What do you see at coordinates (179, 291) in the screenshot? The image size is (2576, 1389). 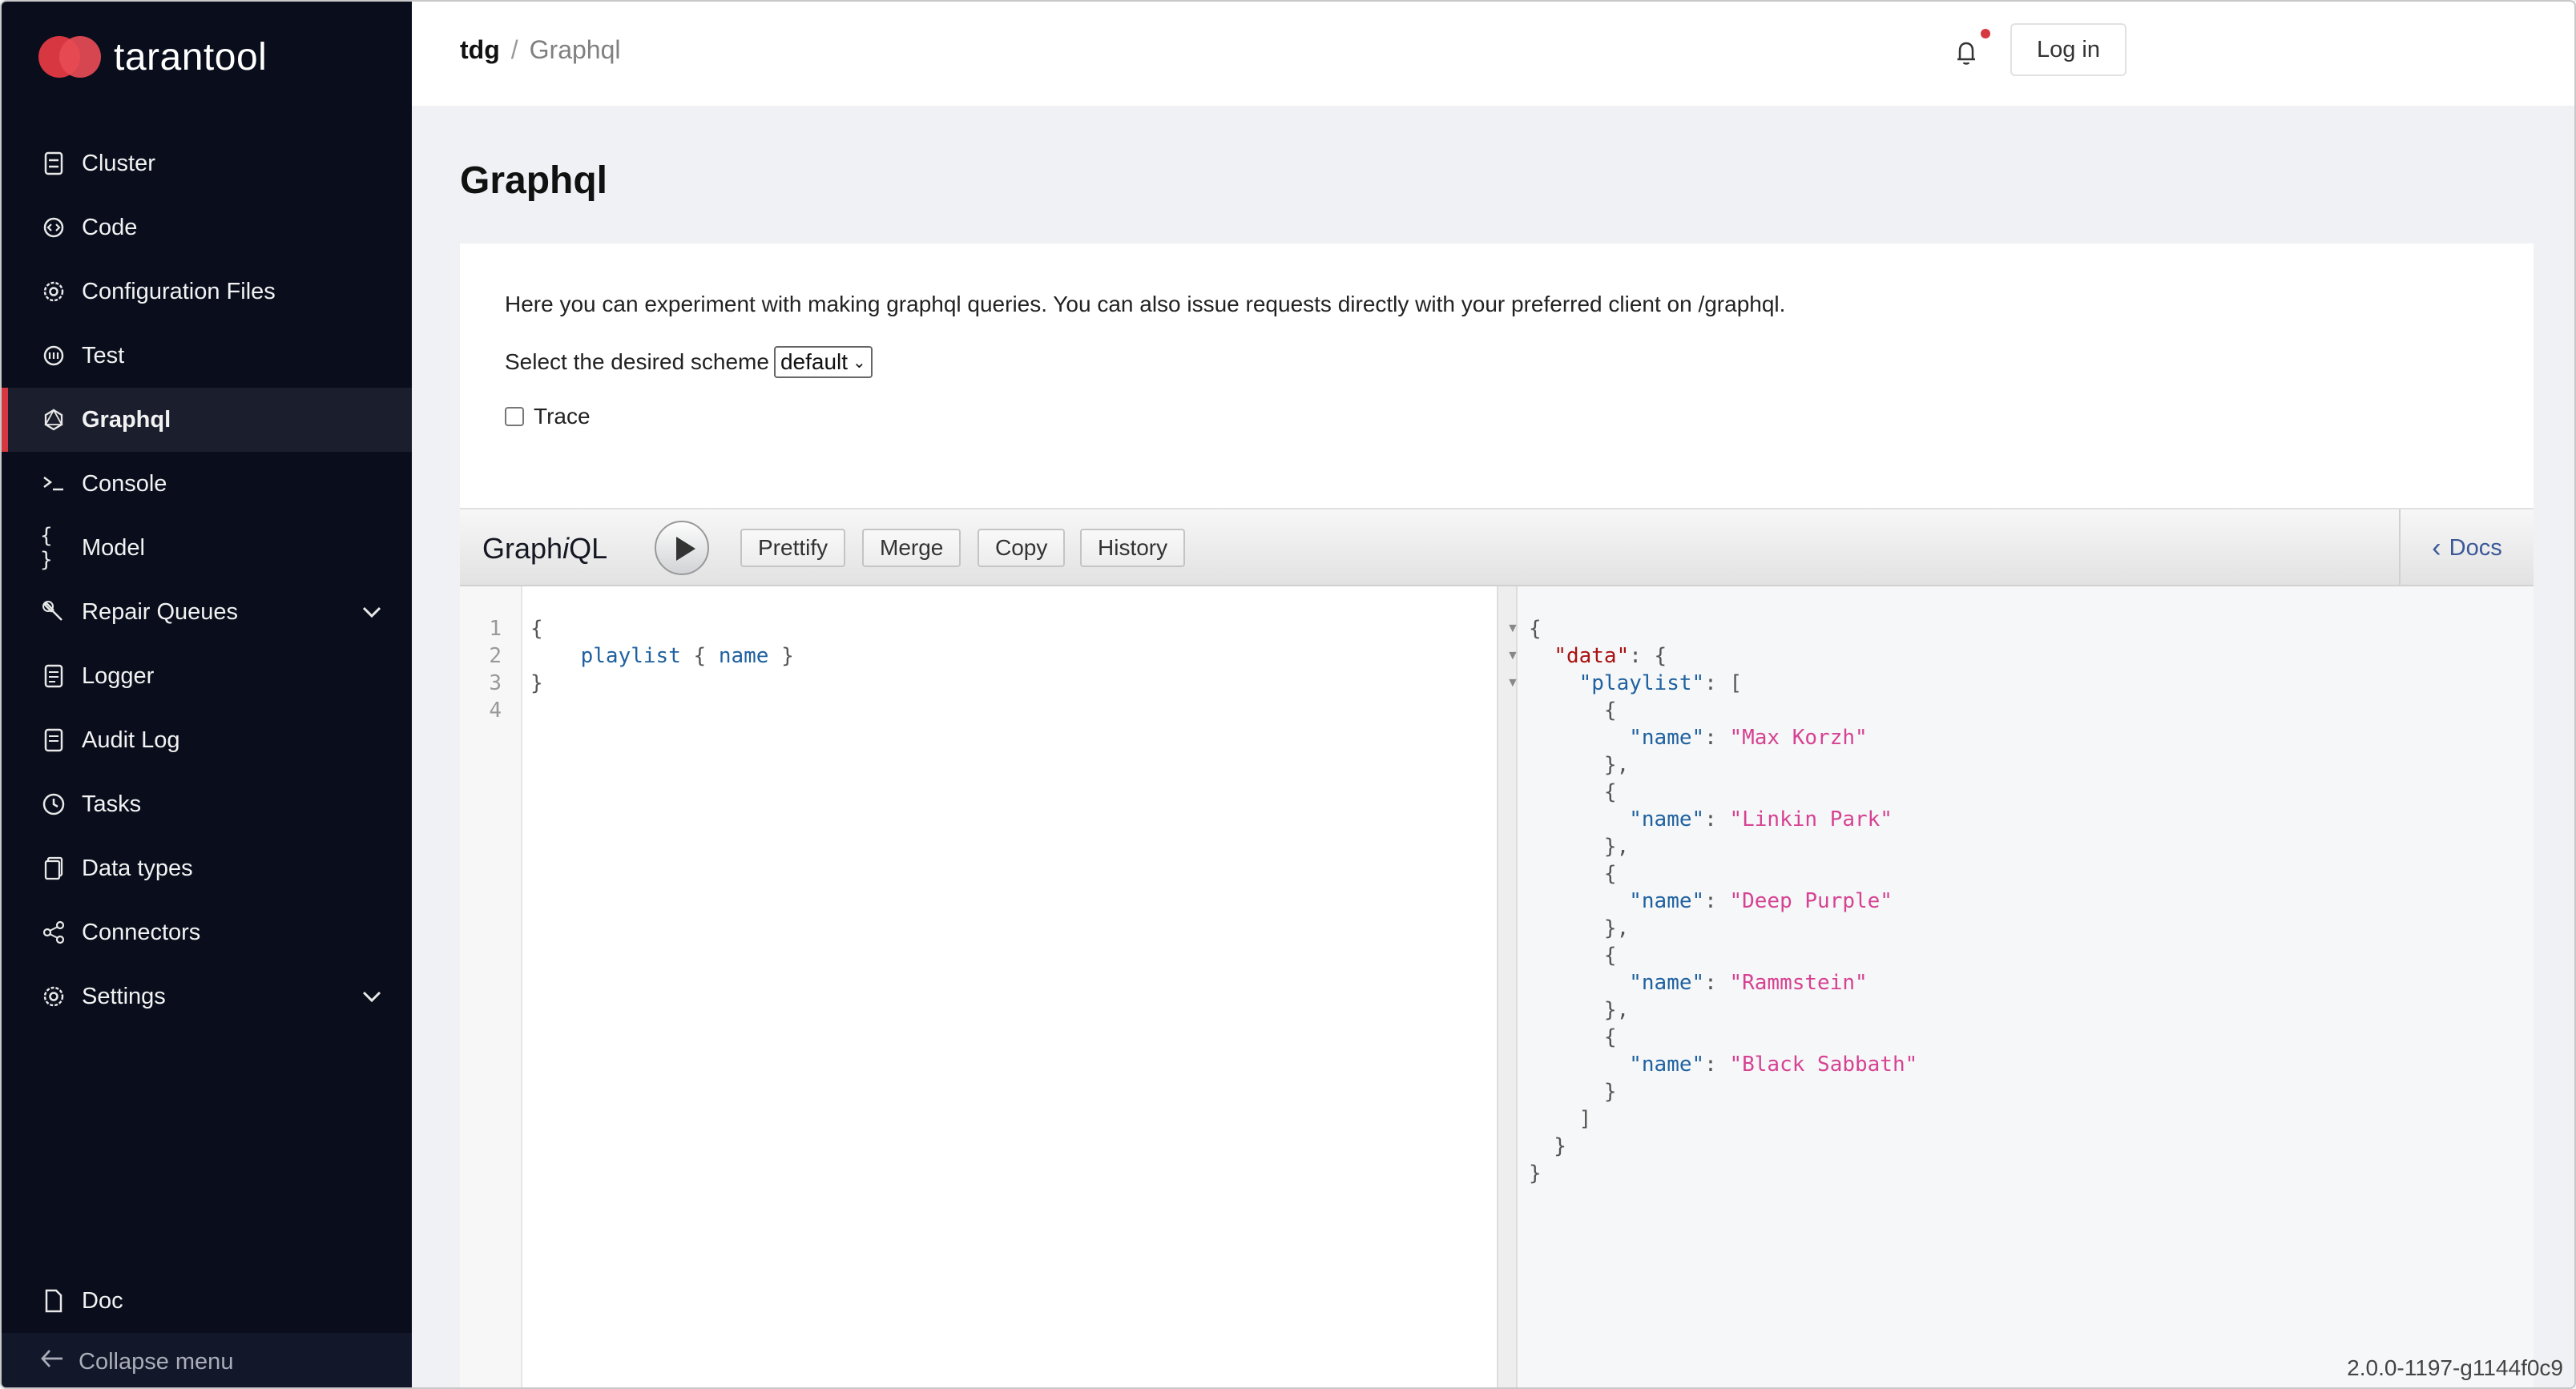 I see `sidebar-item-label: Configuration Files` at bounding box center [179, 291].